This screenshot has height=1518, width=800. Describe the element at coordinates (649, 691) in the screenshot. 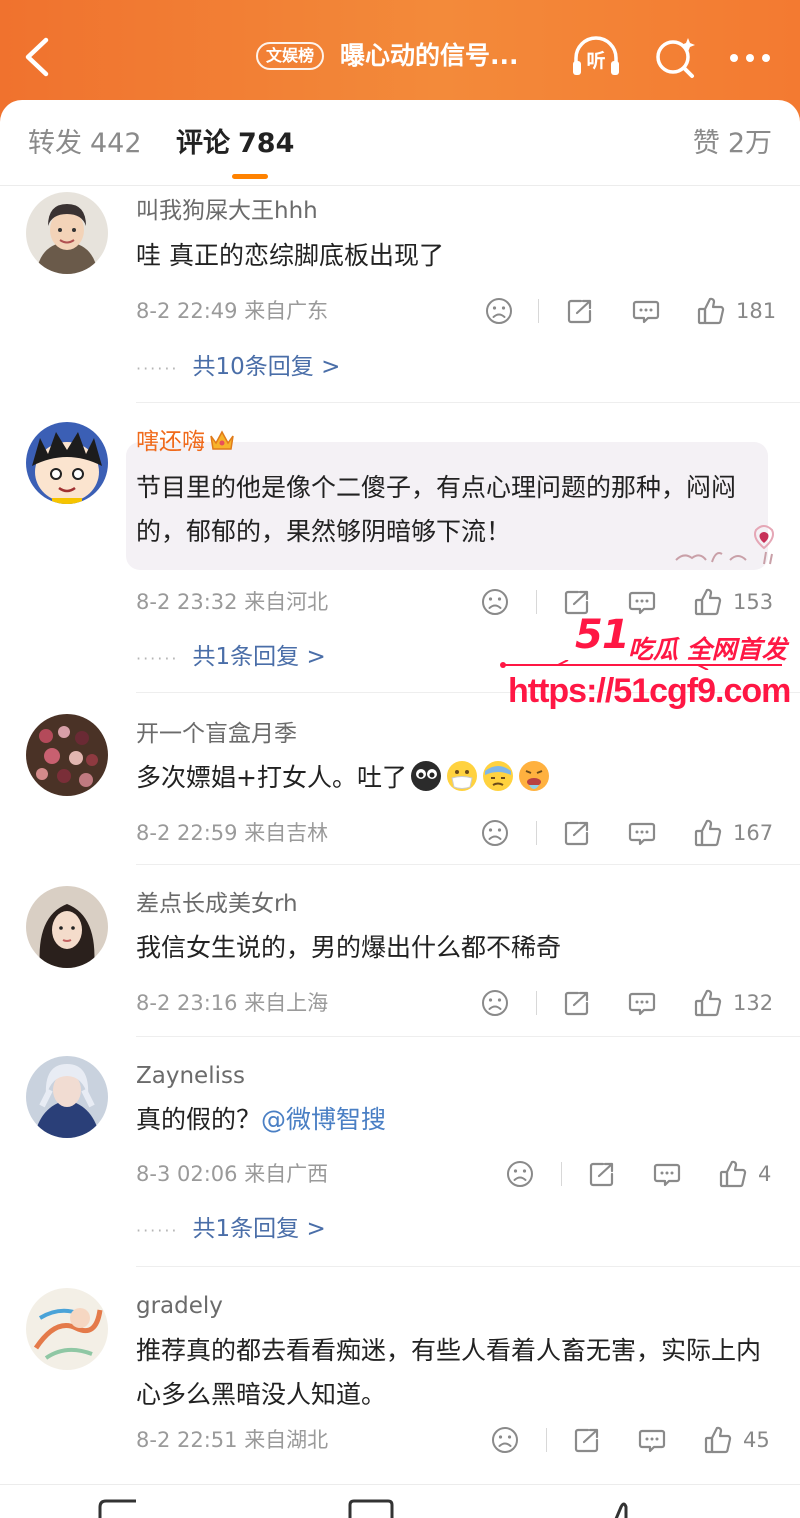

I see `watermark-url: https://51cgf9.com` at that location.